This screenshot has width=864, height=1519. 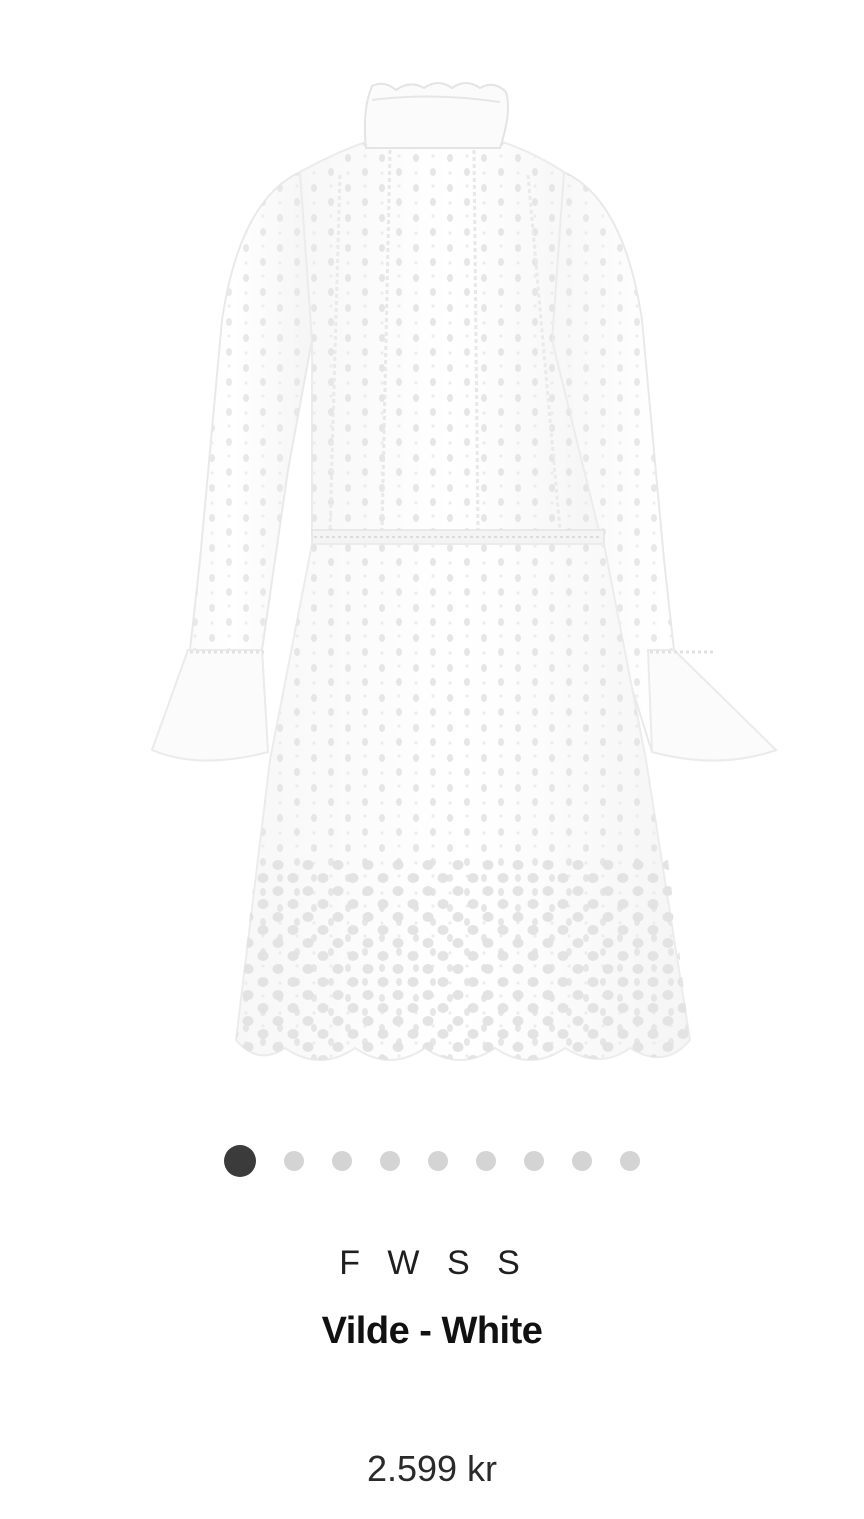 I want to click on product-price: 2.599 kr, so click(x=432, y=1468).